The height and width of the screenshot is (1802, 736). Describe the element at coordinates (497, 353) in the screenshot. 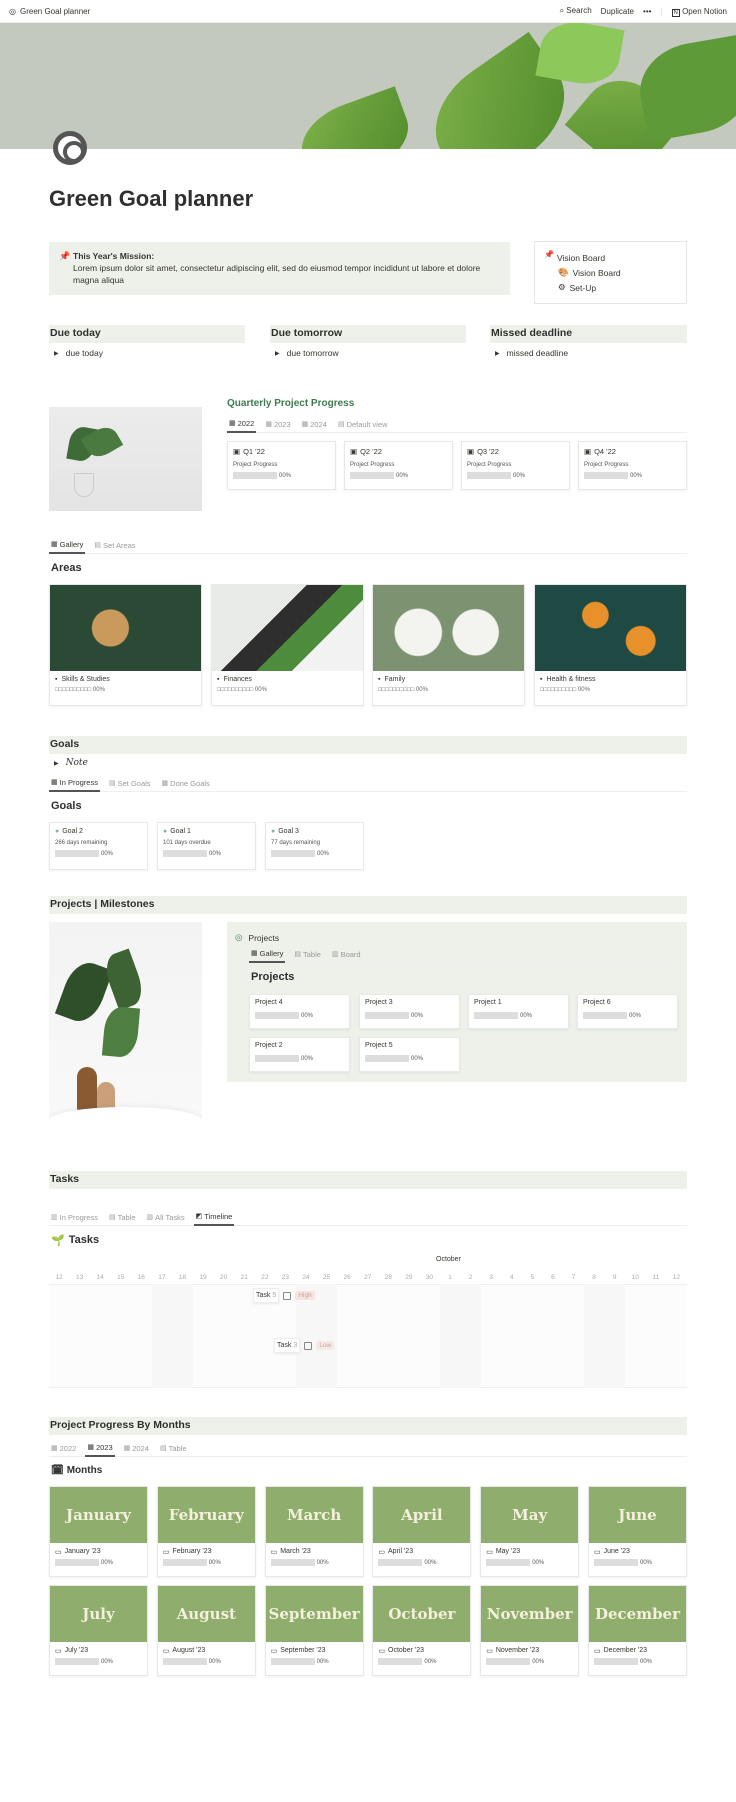

I see `triangle-right-icon: ▶` at that location.